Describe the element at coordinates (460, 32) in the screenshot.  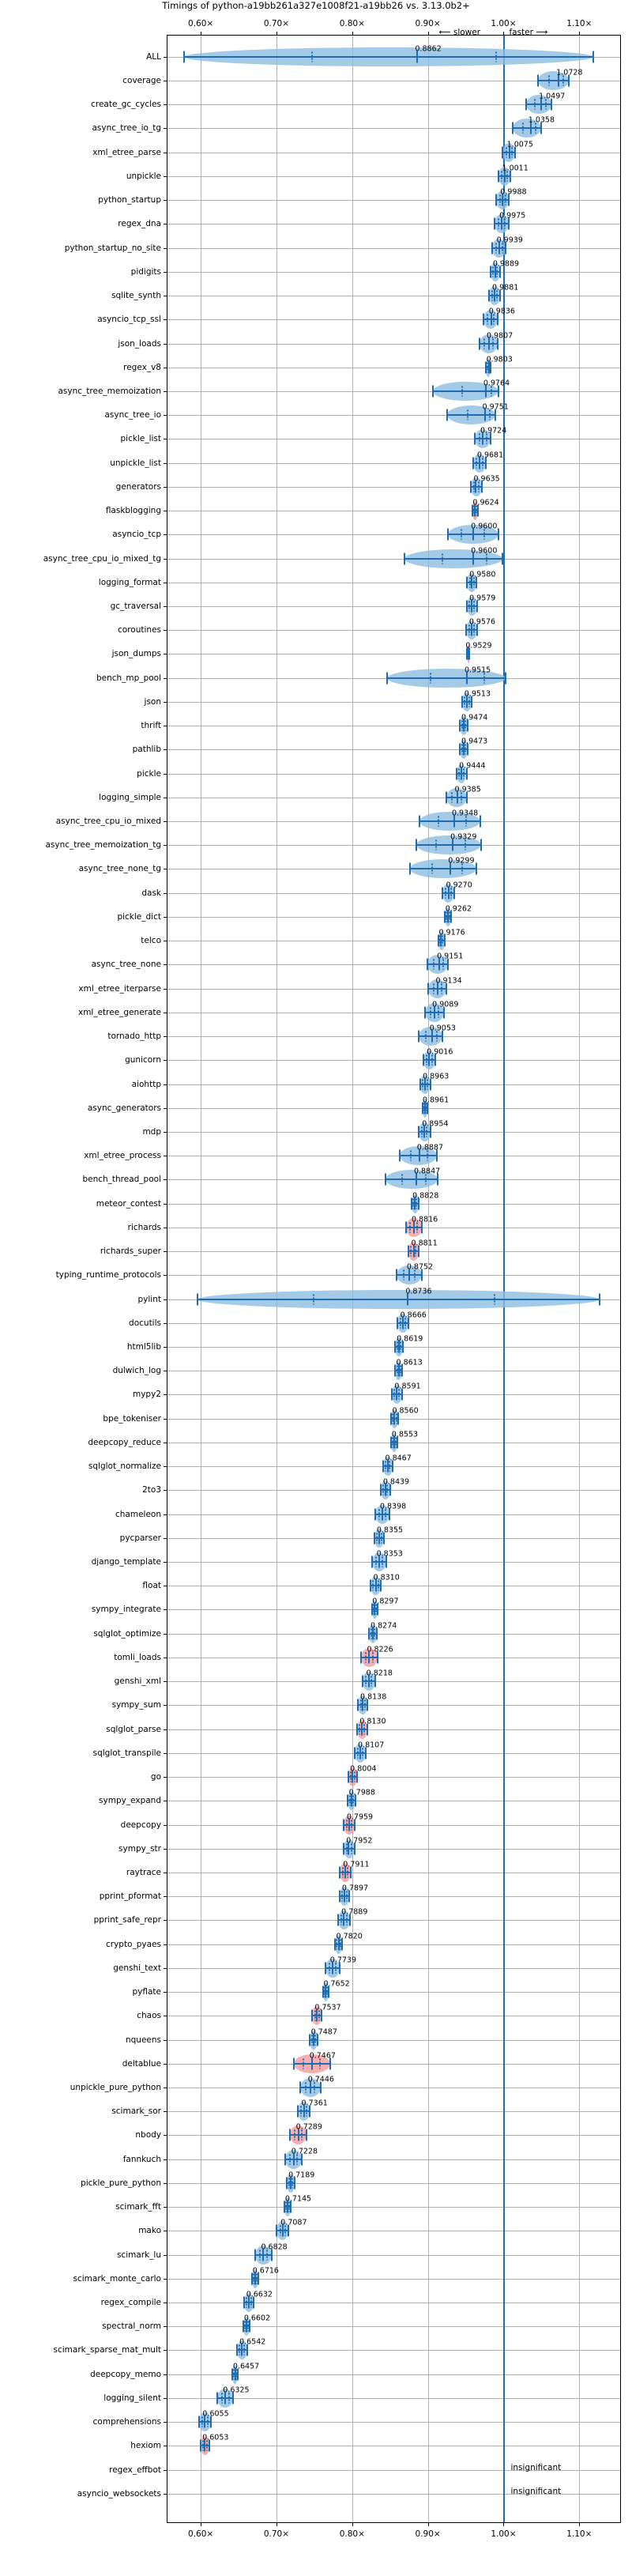
I see `slower-annotation: ⟵ slower` at that location.